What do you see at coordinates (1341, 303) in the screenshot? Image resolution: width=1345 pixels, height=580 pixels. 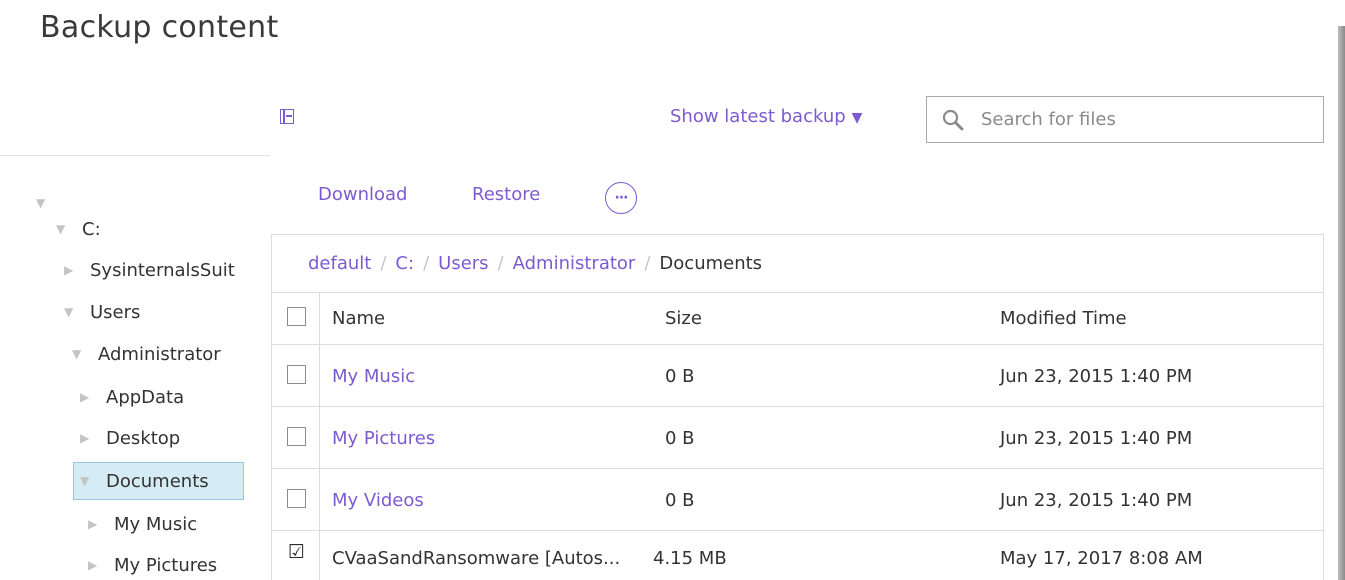 I see `window-edge-shadow` at bounding box center [1341, 303].